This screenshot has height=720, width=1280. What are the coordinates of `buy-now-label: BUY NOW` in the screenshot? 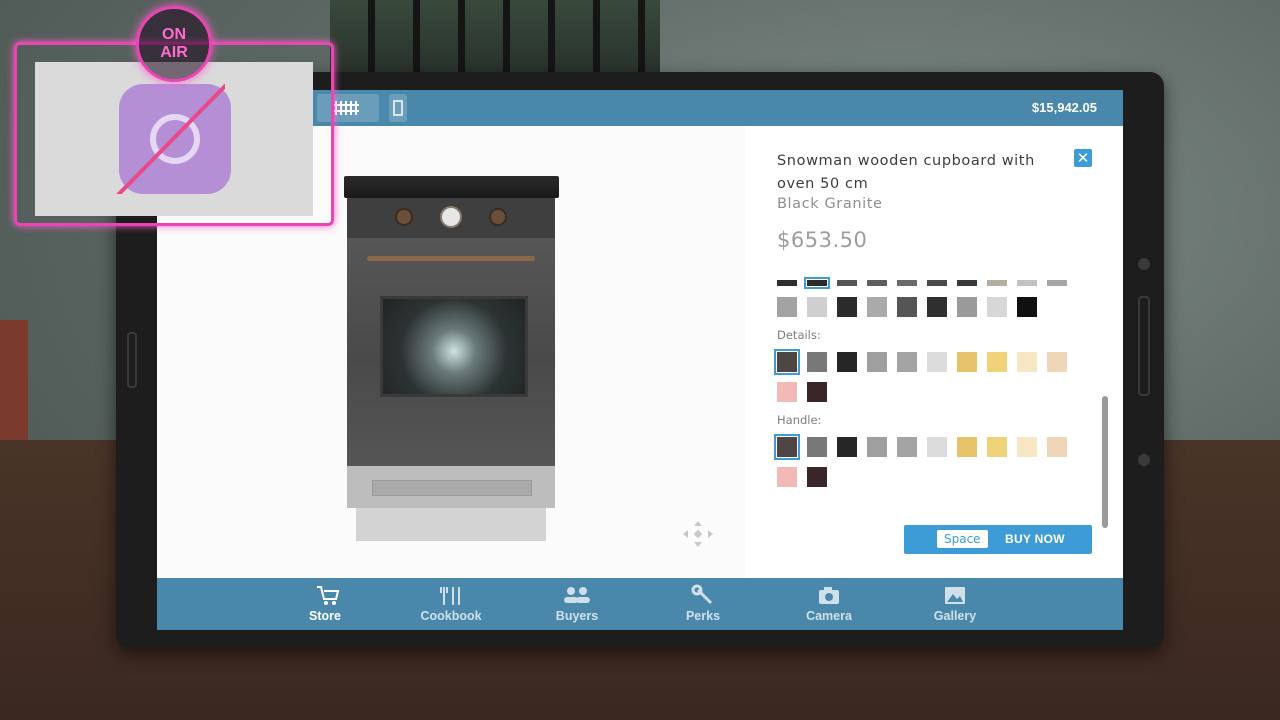 It's located at (1035, 539).